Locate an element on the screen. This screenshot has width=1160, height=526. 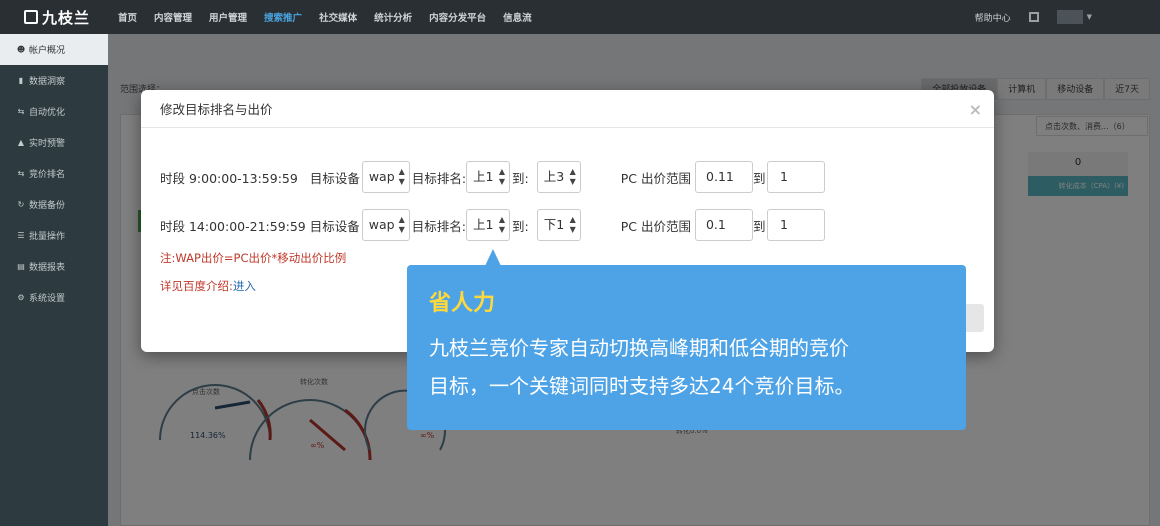
warning-icon: ▲ is located at coordinates (21, 142).